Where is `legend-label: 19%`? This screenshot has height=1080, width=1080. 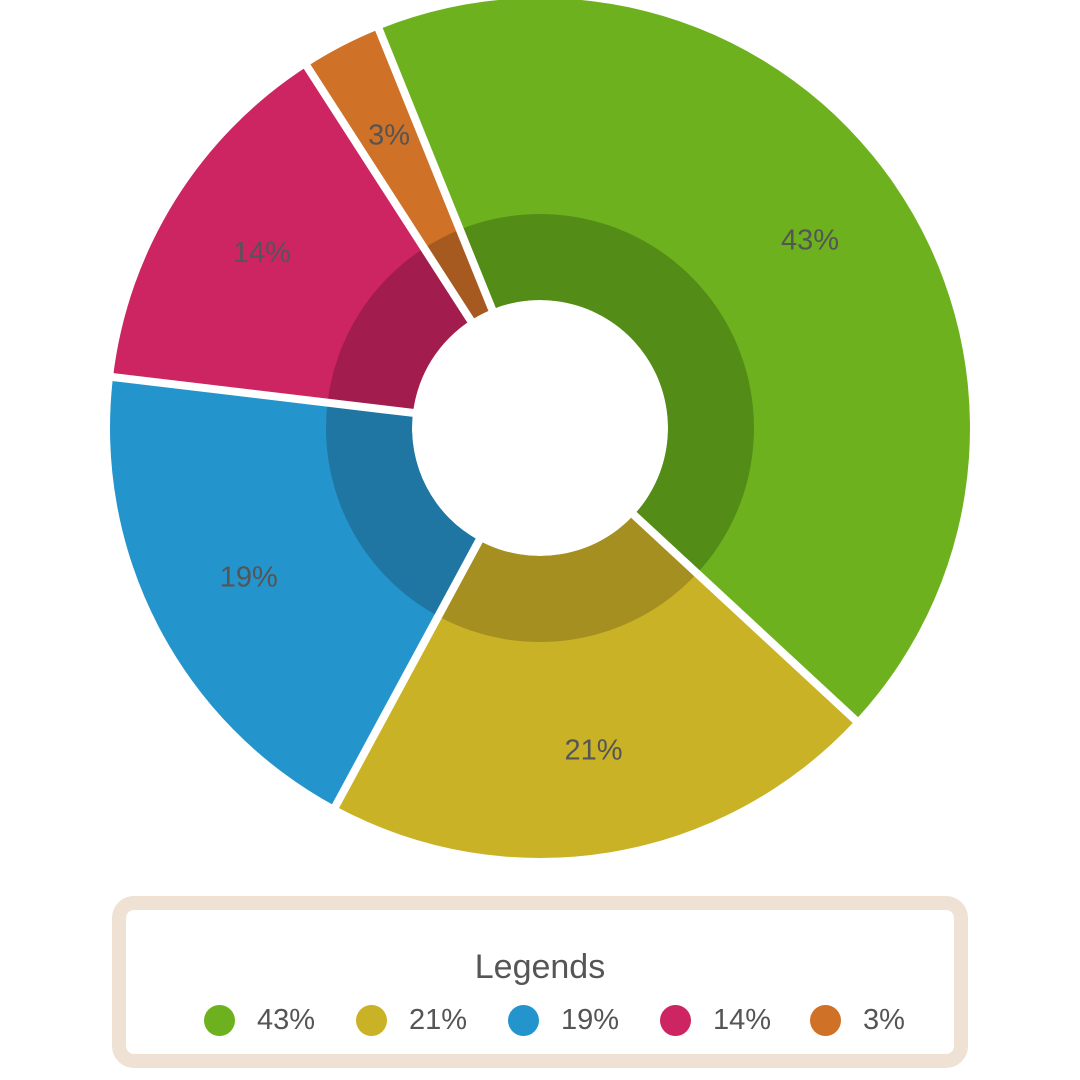 legend-label: 19% is located at coordinates (590, 1020).